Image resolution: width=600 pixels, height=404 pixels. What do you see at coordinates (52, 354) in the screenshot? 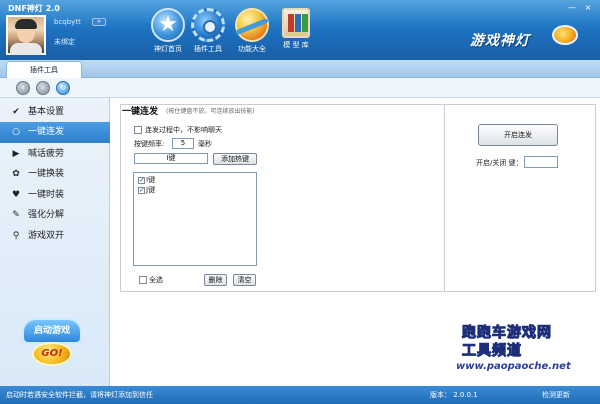
I see `go-badge: GO!` at bounding box center [52, 354].